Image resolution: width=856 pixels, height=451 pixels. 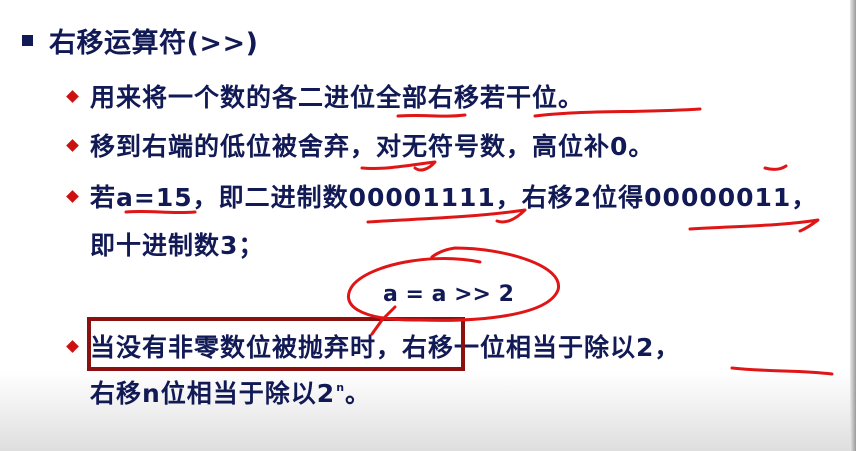 I want to click on slide-title-row: 右移运算符(>>), so click(x=140, y=40).